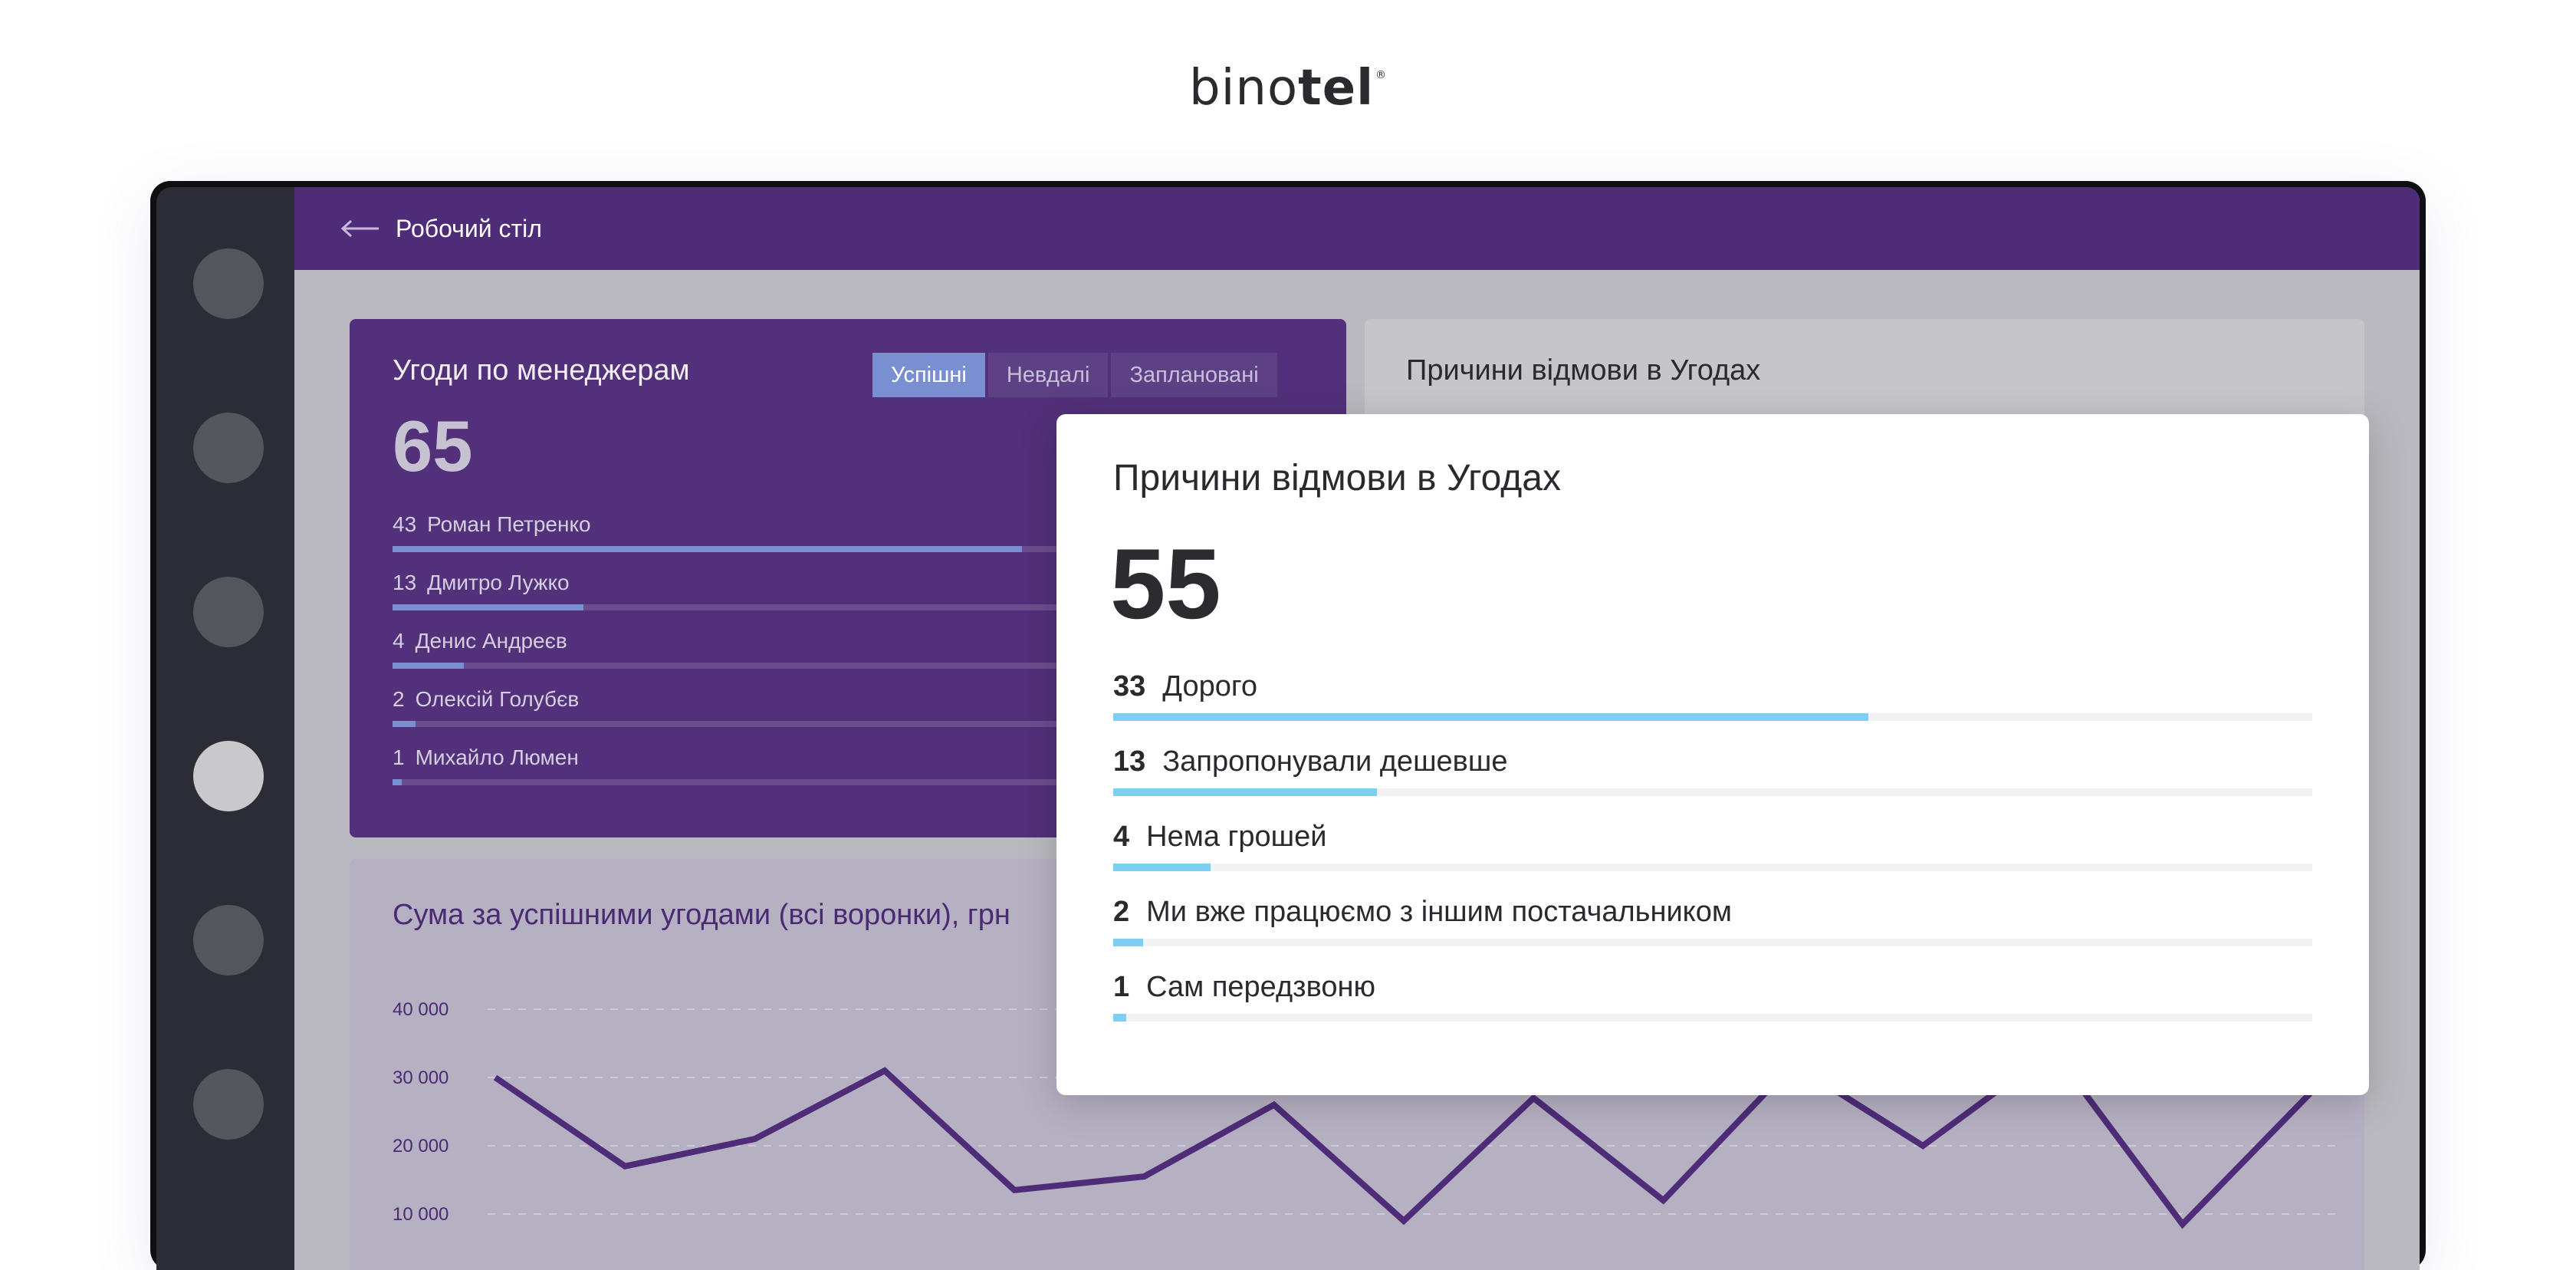 The height and width of the screenshot is (1270, 2576). What do you see at coordinates (421, 1214) in the screenshot?
I see `y-tick-label: 10 000` at bounding box center [421, 1214].